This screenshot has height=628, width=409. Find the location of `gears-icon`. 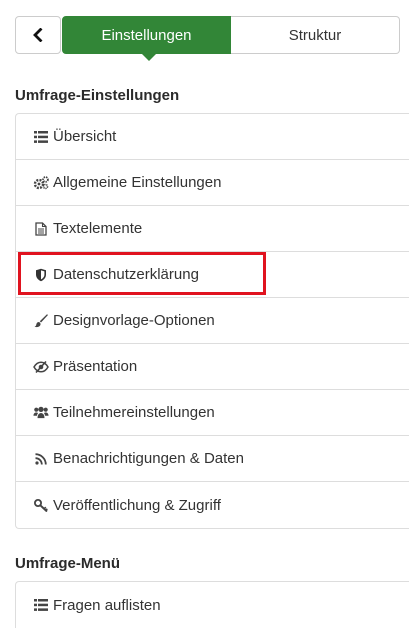

gears-icon is located at coordinates (41, 183).